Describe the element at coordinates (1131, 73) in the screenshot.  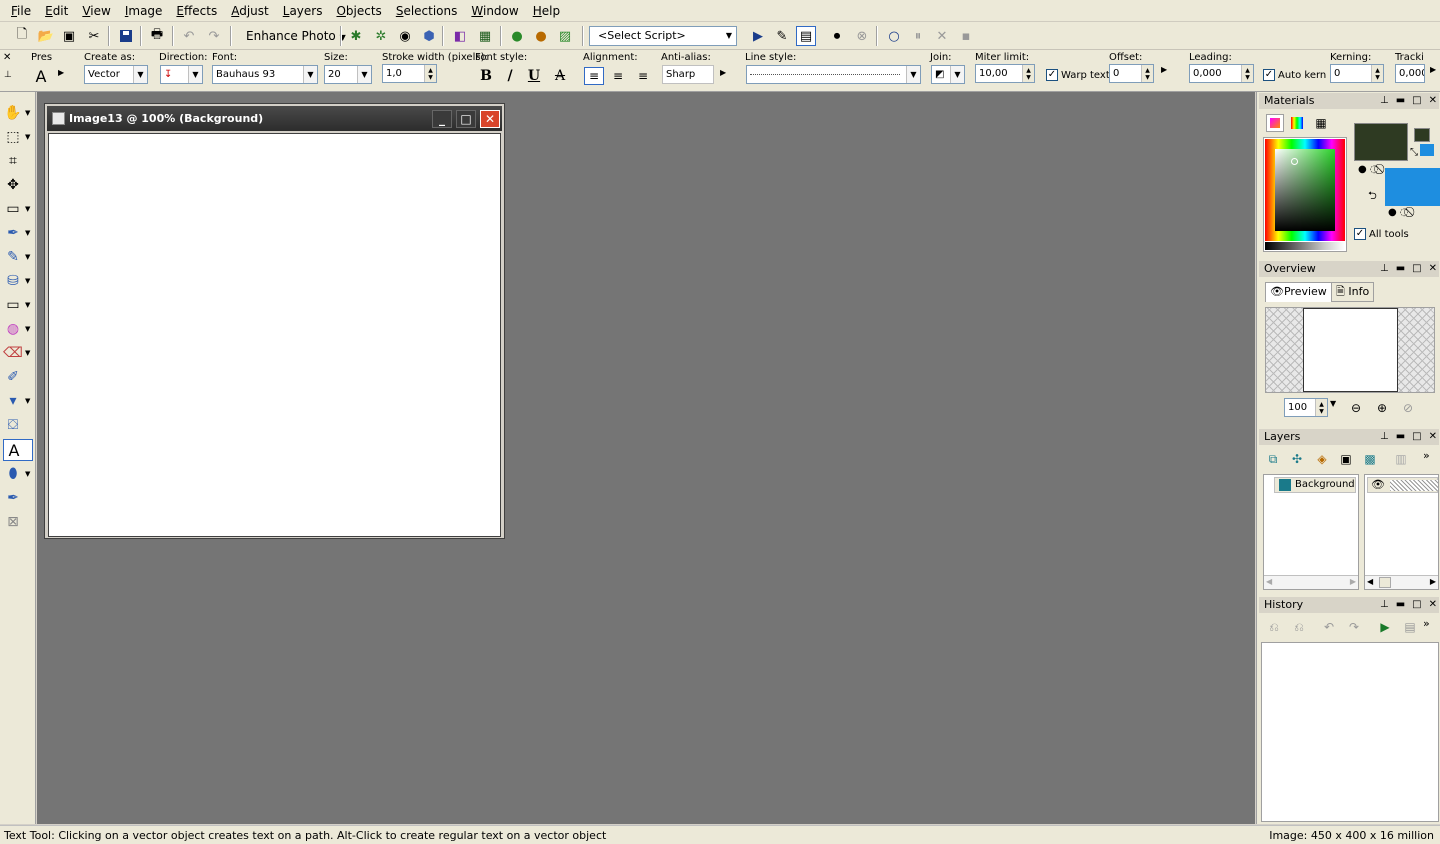
I see `offset-input: 0 ▲ ▼` at that location.